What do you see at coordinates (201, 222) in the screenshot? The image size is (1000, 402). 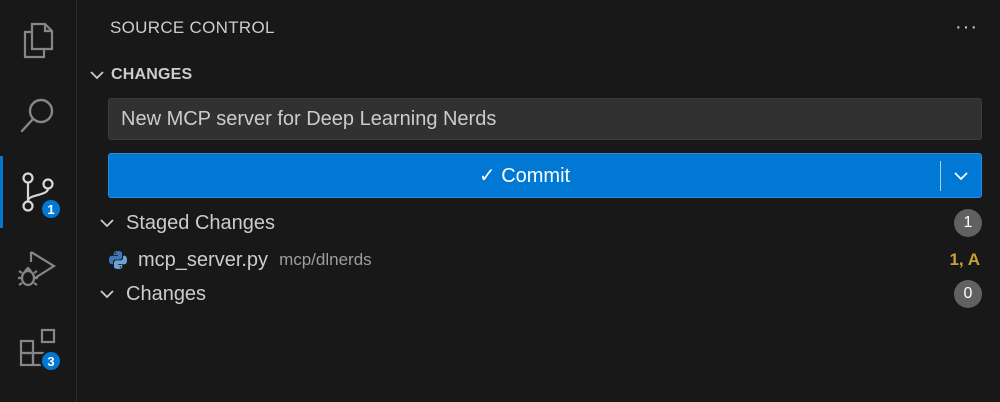 I see `staged-changes-label: Staged Changes` at bounding box center [201, 222].